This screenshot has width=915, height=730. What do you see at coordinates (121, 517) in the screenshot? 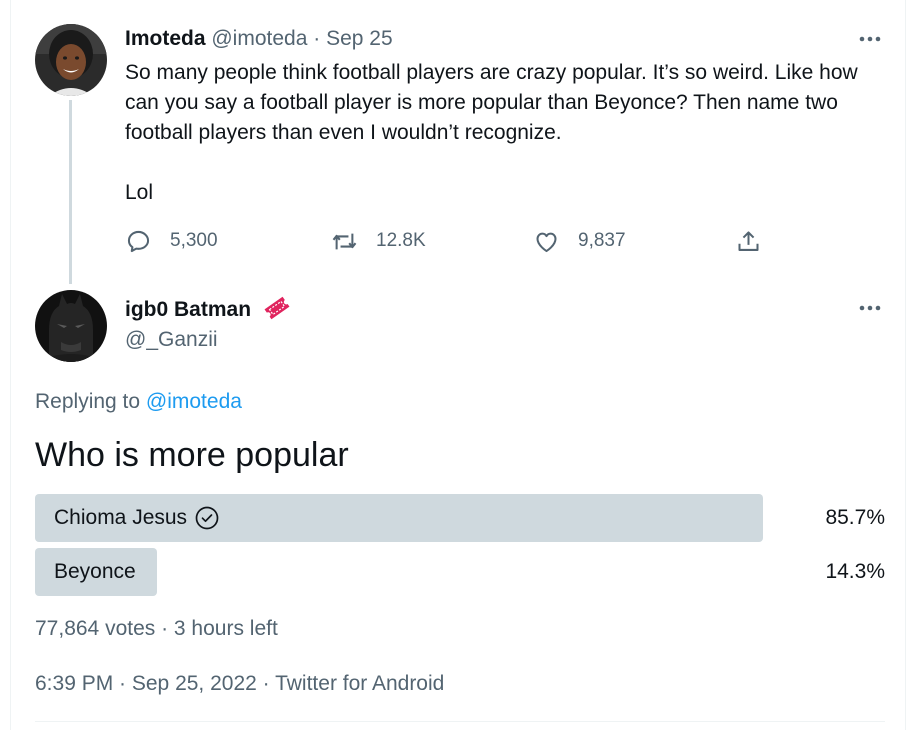
I see `poll-option-label: Chioma Jesus` at bounding box center [121, 517].